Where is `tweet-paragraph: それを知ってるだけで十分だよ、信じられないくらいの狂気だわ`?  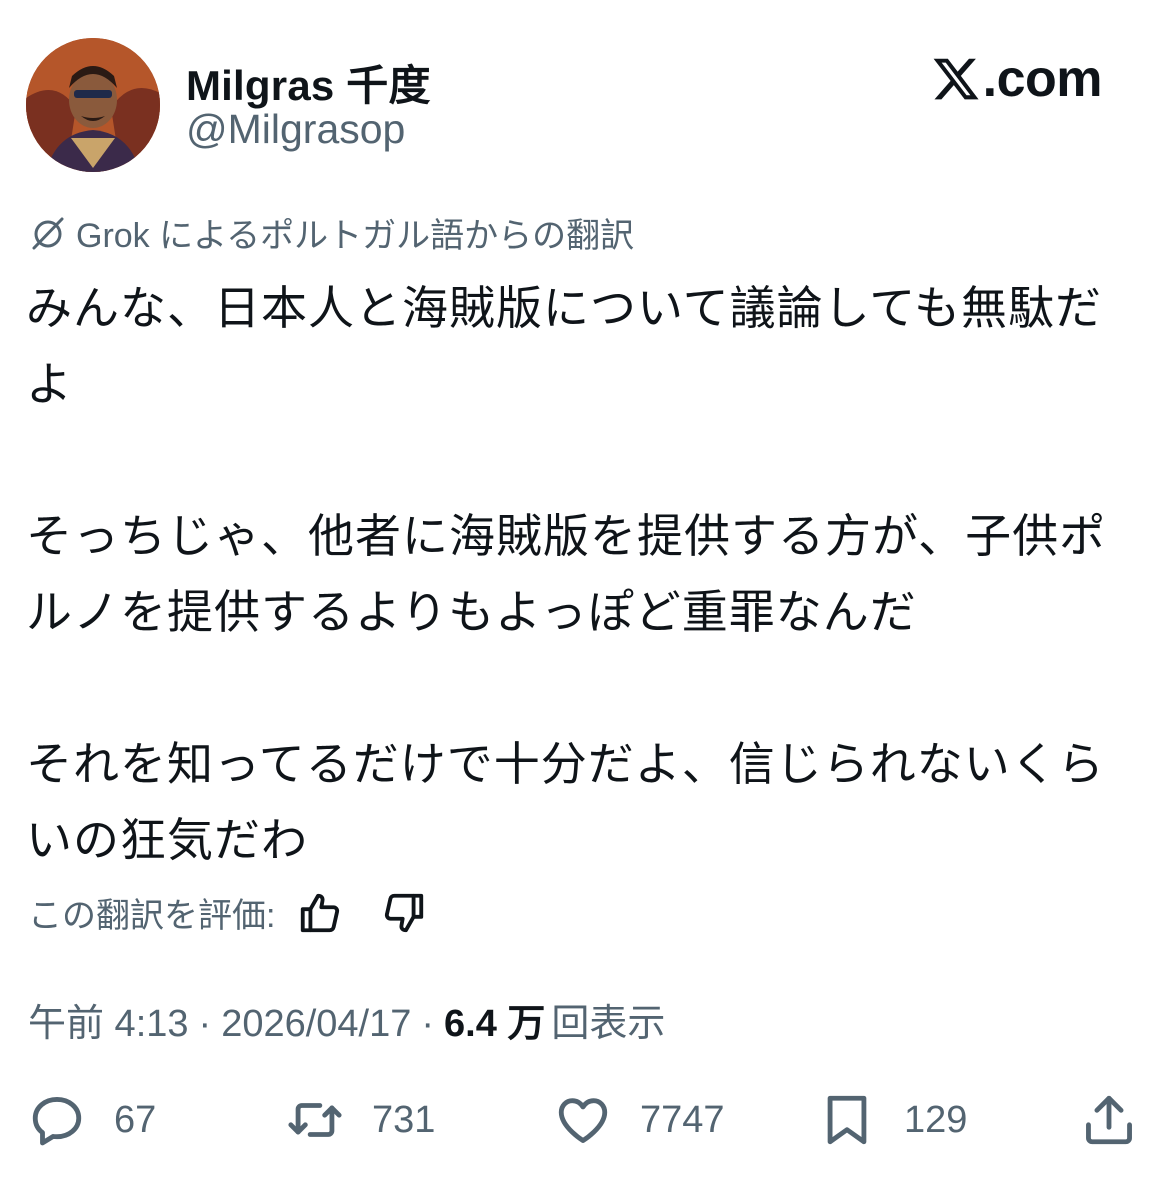 tweet-paragraph: それを知ってるだけで十分だよ、信じられないくらいの狂気だわ is located at coordinates (565, 802).